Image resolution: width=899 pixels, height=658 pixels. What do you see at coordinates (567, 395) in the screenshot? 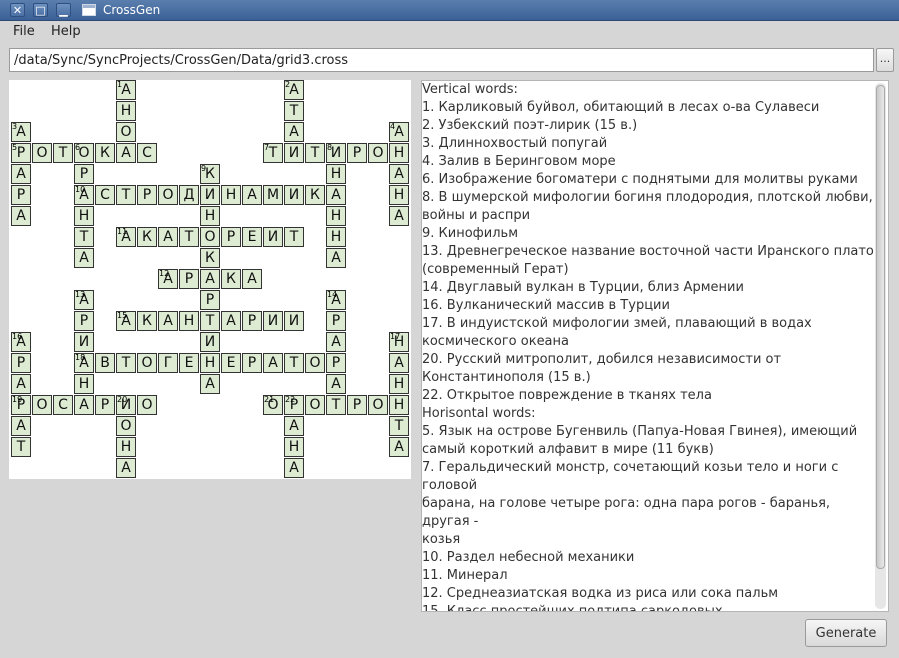
I see `clue-line: 22. Открытое повреждение в тканях тела` at bounding box center [567, 395].